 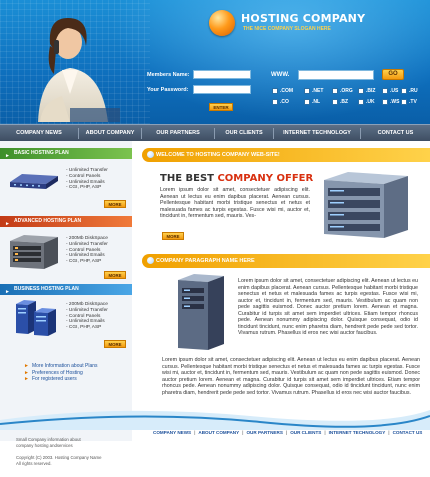 What do you see at coordinates (66, 153) in the screenshot?
I see `basic-plan-header: ► BASIC HOSTING PLAN` at bounding box center [66, 153].